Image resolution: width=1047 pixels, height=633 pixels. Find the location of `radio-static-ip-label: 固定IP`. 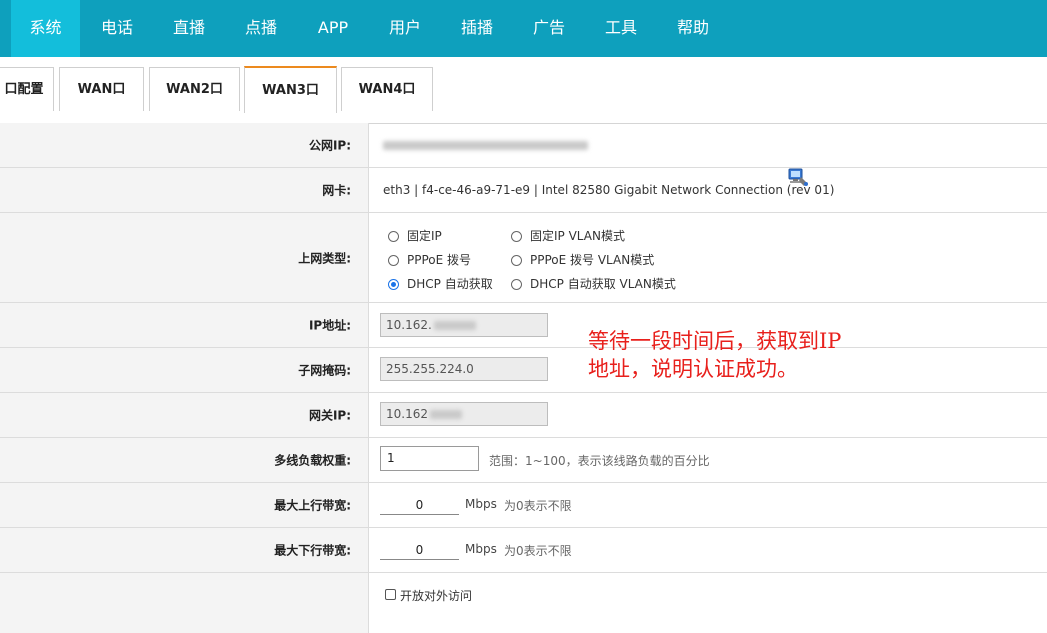

radio-static-ip-label: 固定IP is located at coordinates (424, 236).